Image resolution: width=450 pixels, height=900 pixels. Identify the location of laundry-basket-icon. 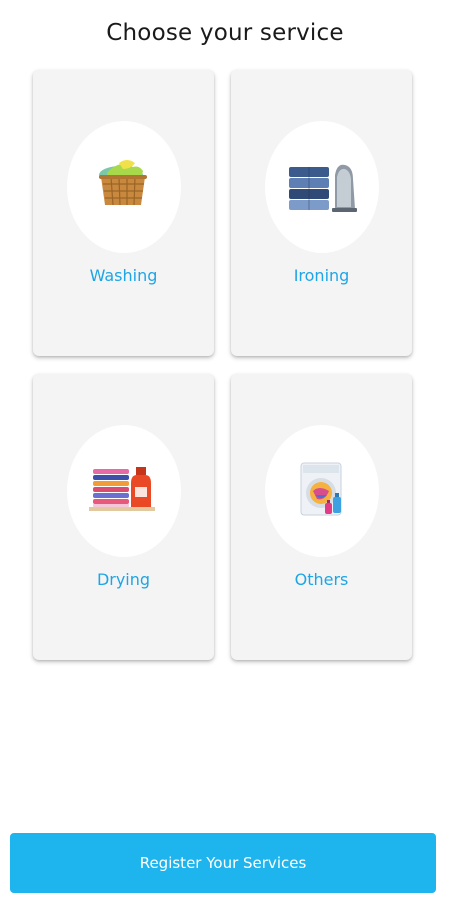
(123, 183).